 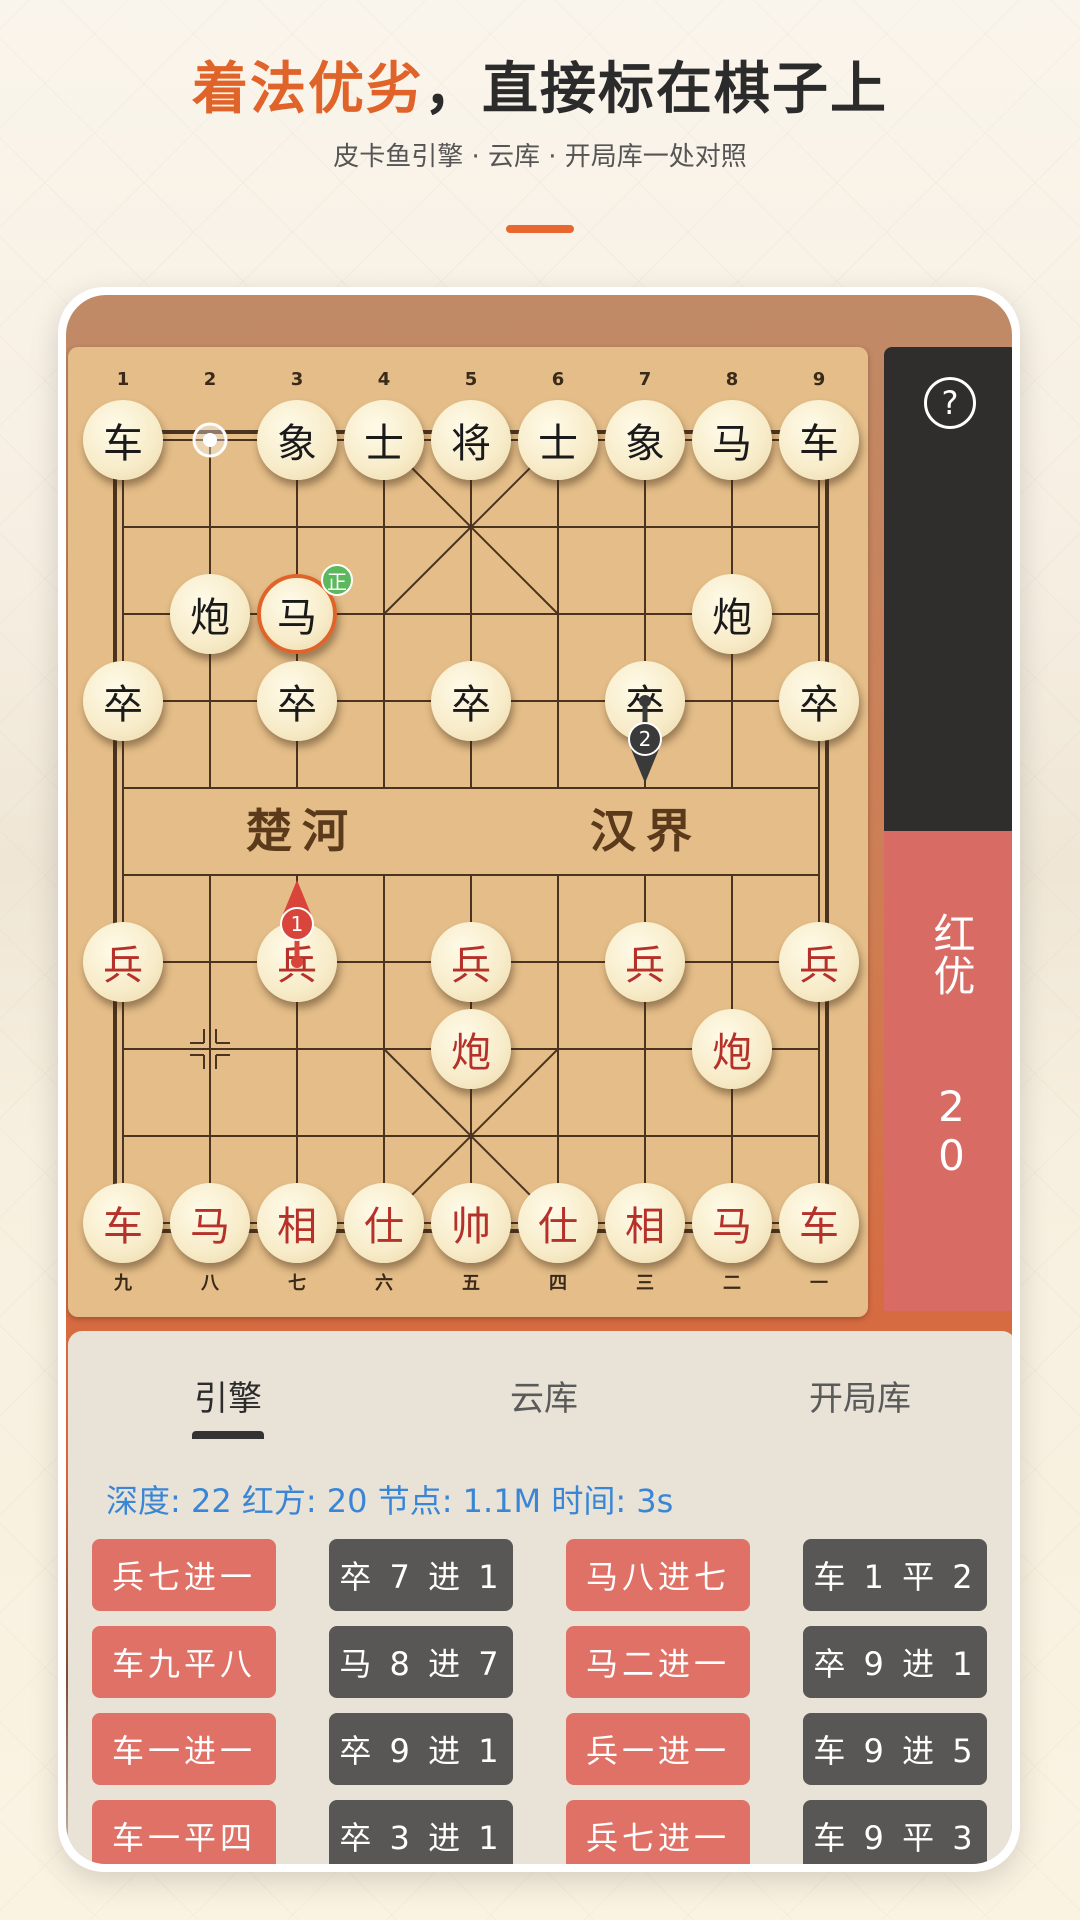 I want to click on black-move-button: 车 9 进 5, so click(x=895, y=1749).